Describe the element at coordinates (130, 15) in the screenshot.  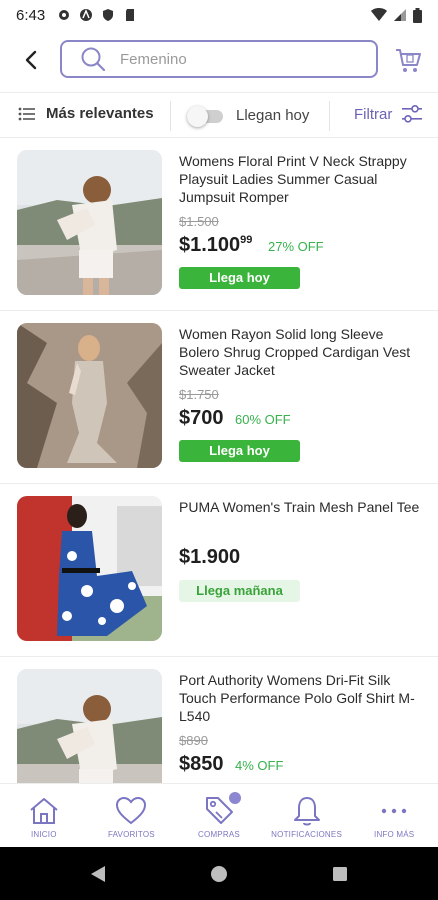
I see `sdcard-status-icon` at that location.